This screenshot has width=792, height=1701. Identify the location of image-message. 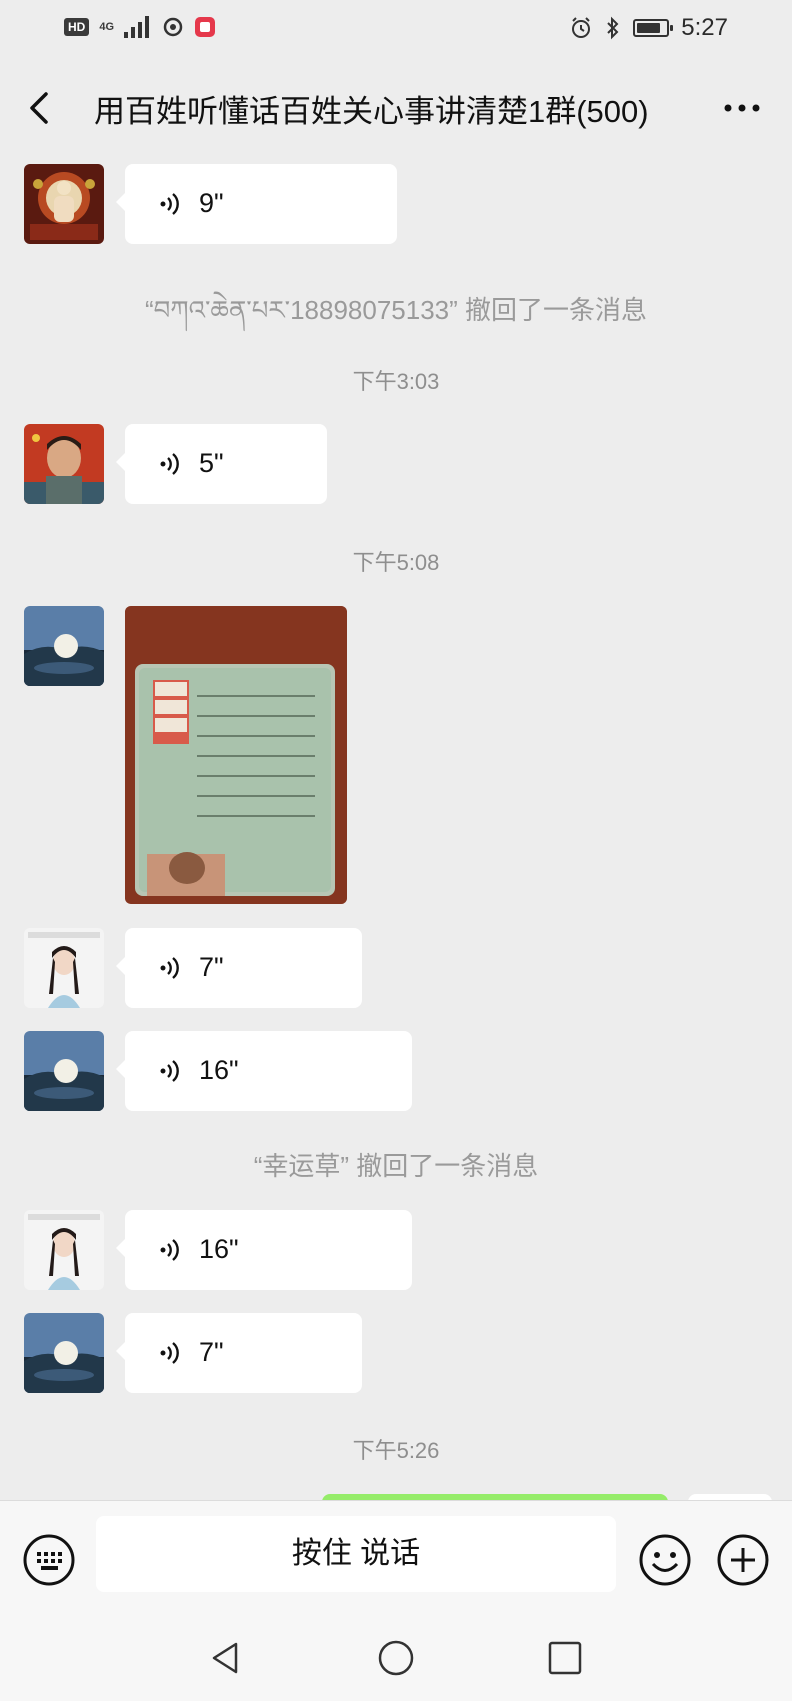
(236, 755).